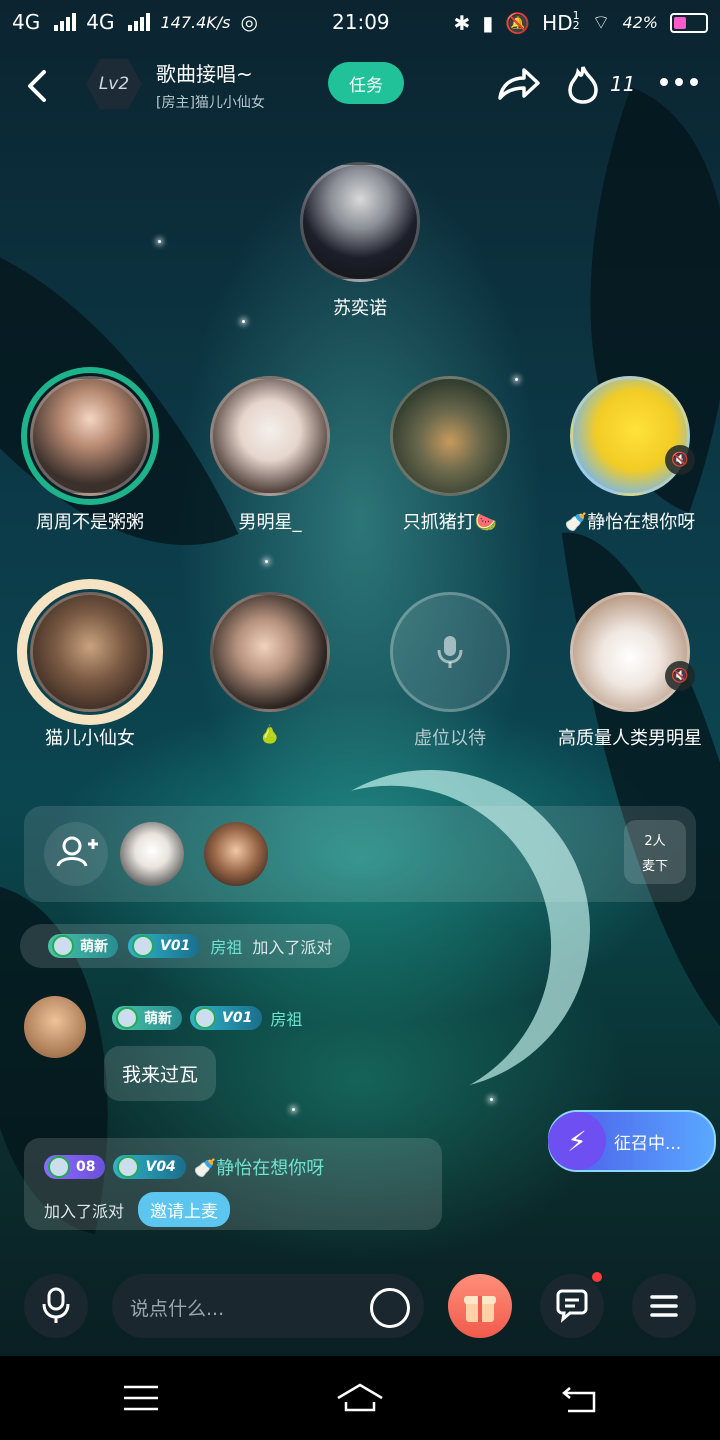  I want to click on gift-button, so click(480, 1306).